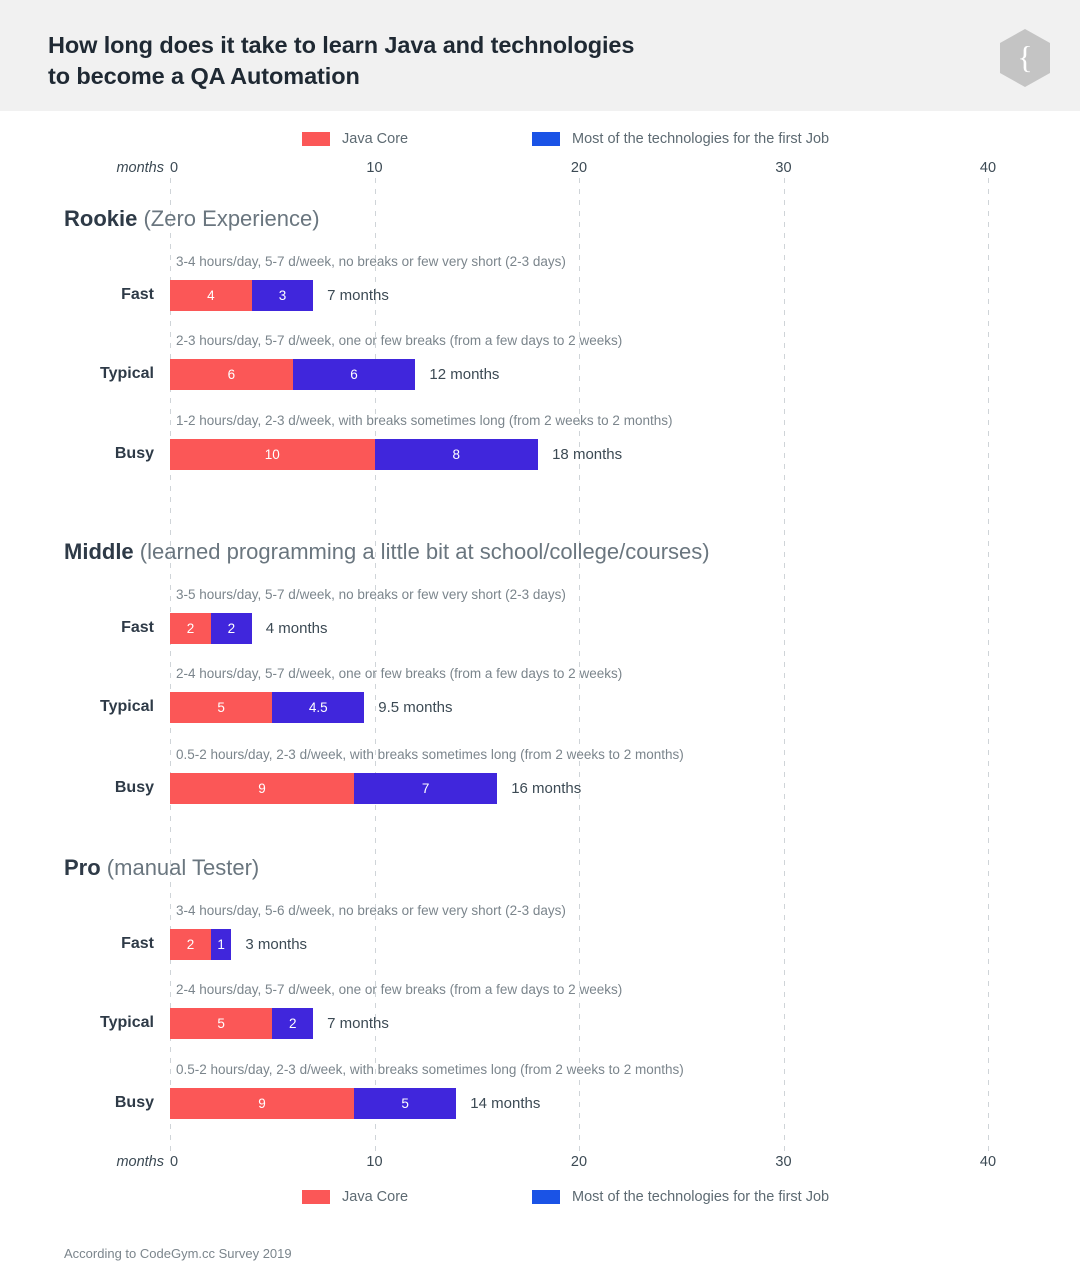  What do you see at coordinates (587, 454) in the screenshot?
I see `bar-total-label: 18 months` at bounding box center [587, 454].